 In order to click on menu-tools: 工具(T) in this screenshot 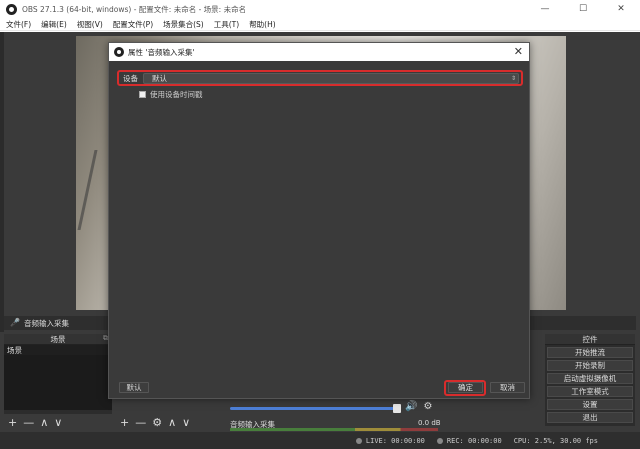, I will do `click(226, 24)`.